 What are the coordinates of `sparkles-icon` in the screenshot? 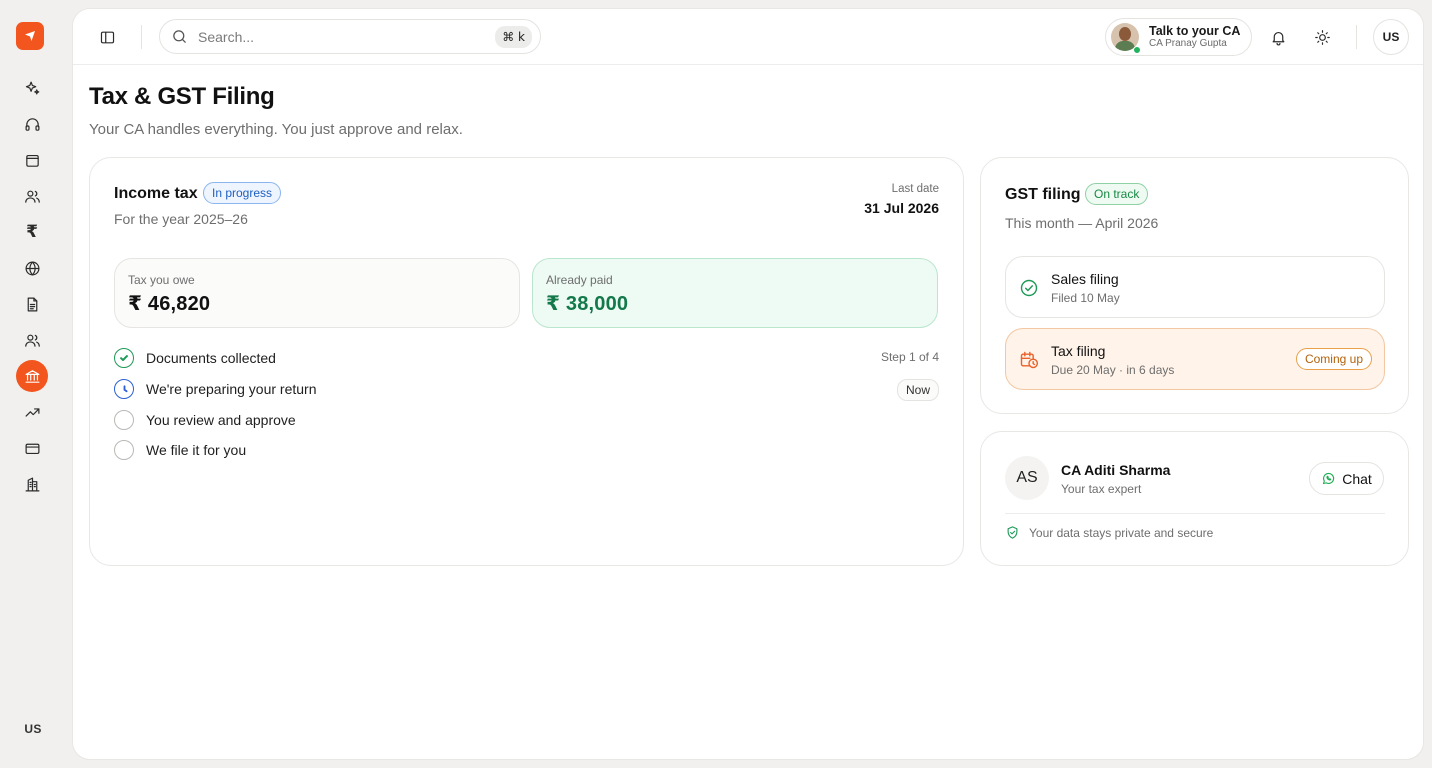 It's located at (32, 87).